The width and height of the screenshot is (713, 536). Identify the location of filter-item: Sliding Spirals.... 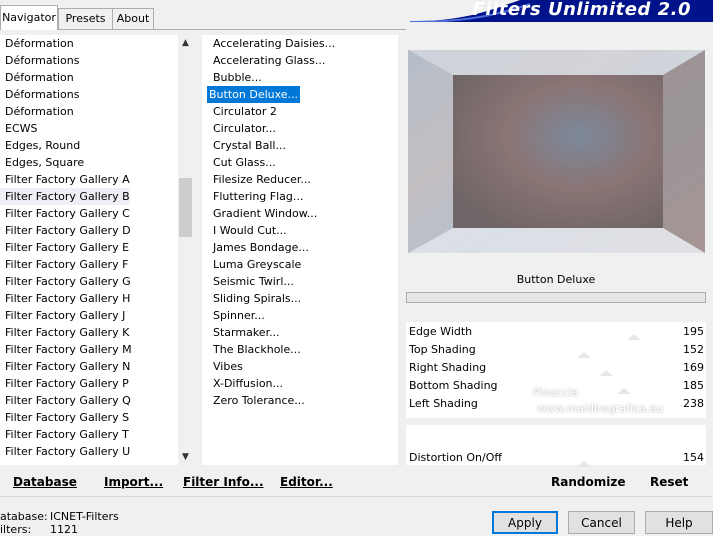
(254, 298).